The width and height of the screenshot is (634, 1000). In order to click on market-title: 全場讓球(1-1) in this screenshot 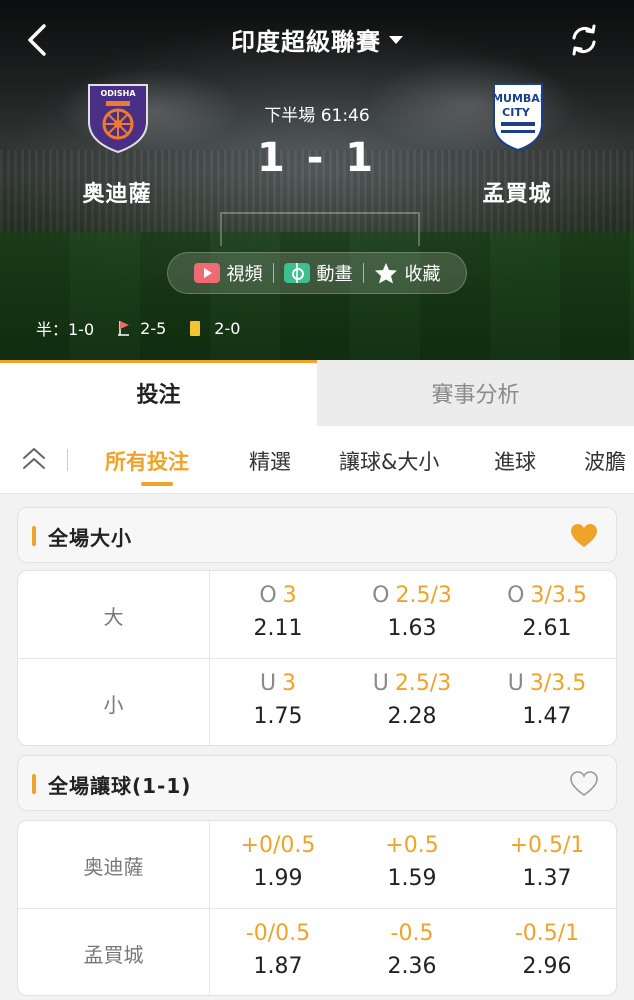, I will do `click(120, 786)`.